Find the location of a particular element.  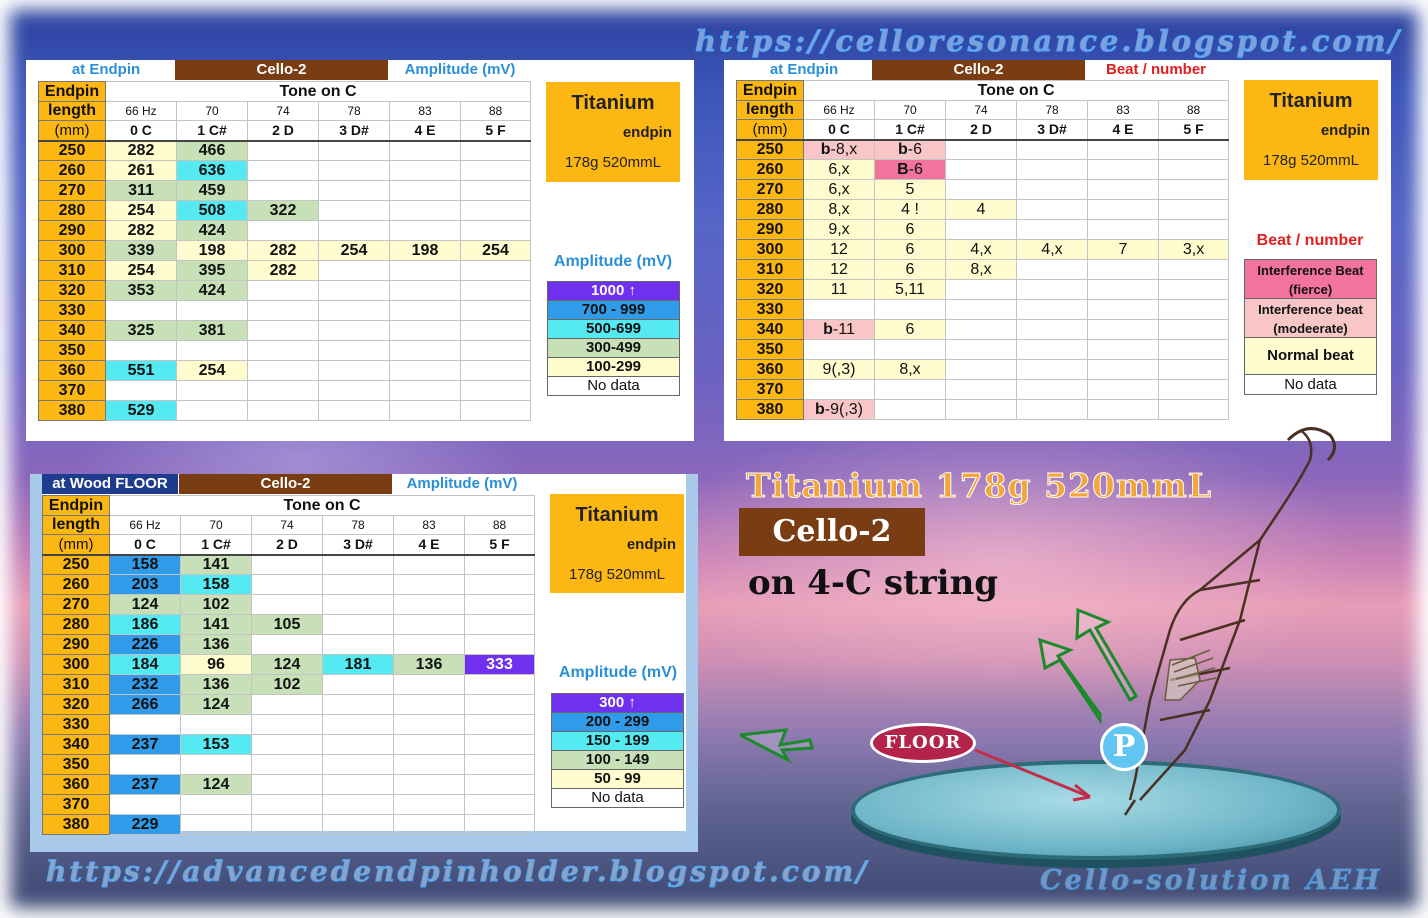

table-row: 300 339 198 282 254 198 254 is located at coordinates (285, 250).